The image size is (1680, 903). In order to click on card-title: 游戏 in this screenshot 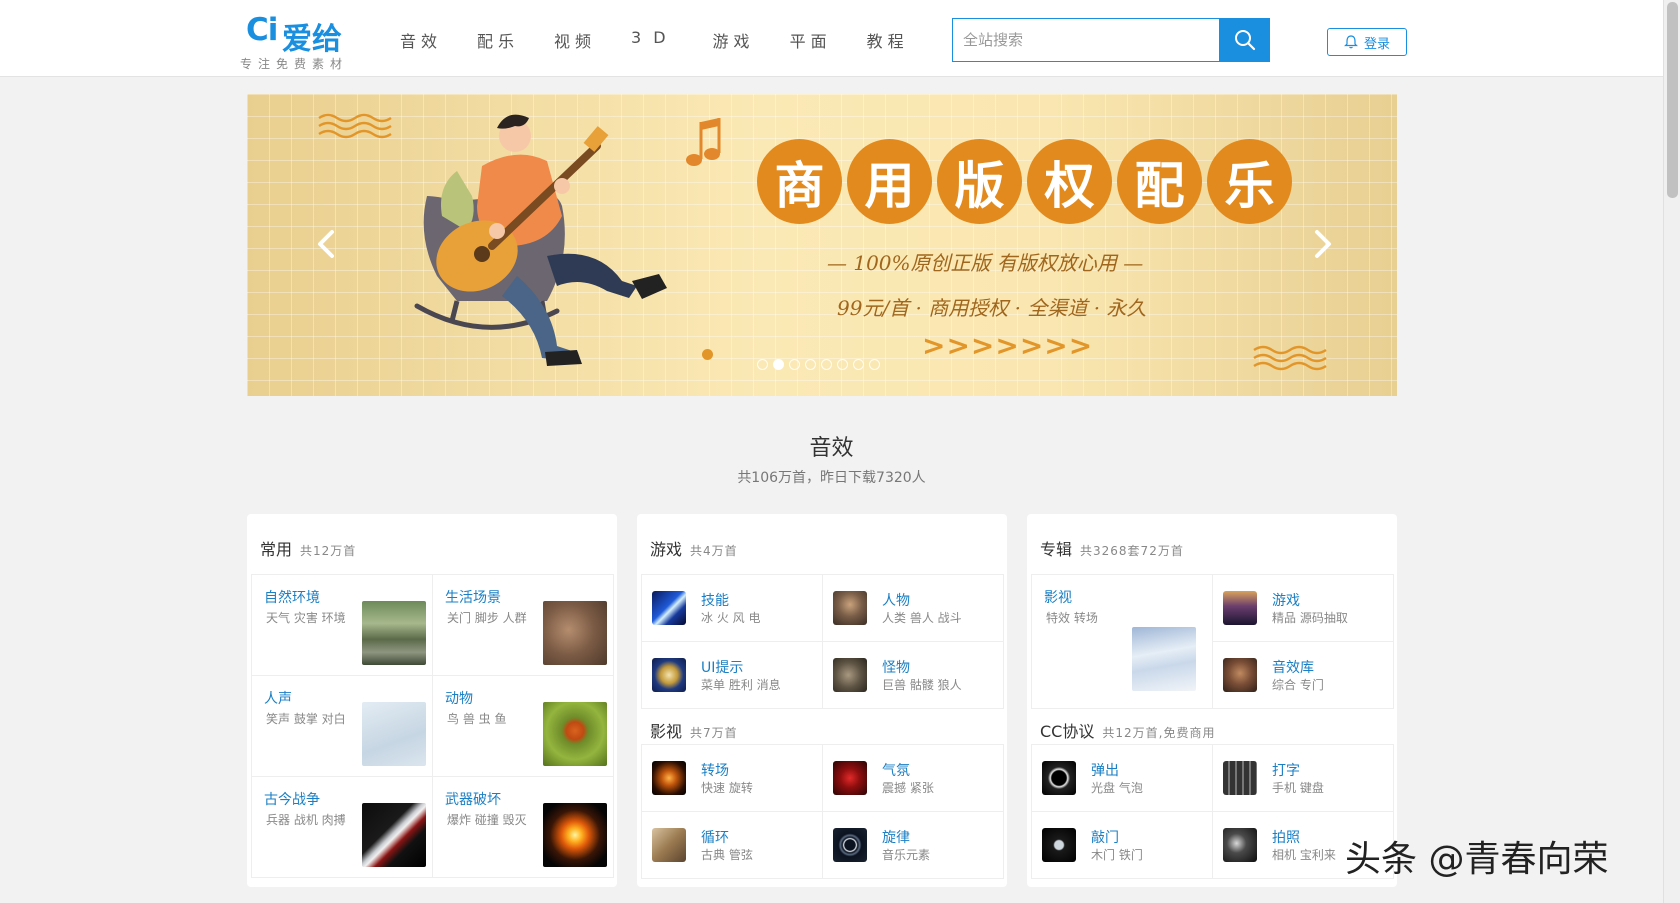, I will do `click(666, 549)`.